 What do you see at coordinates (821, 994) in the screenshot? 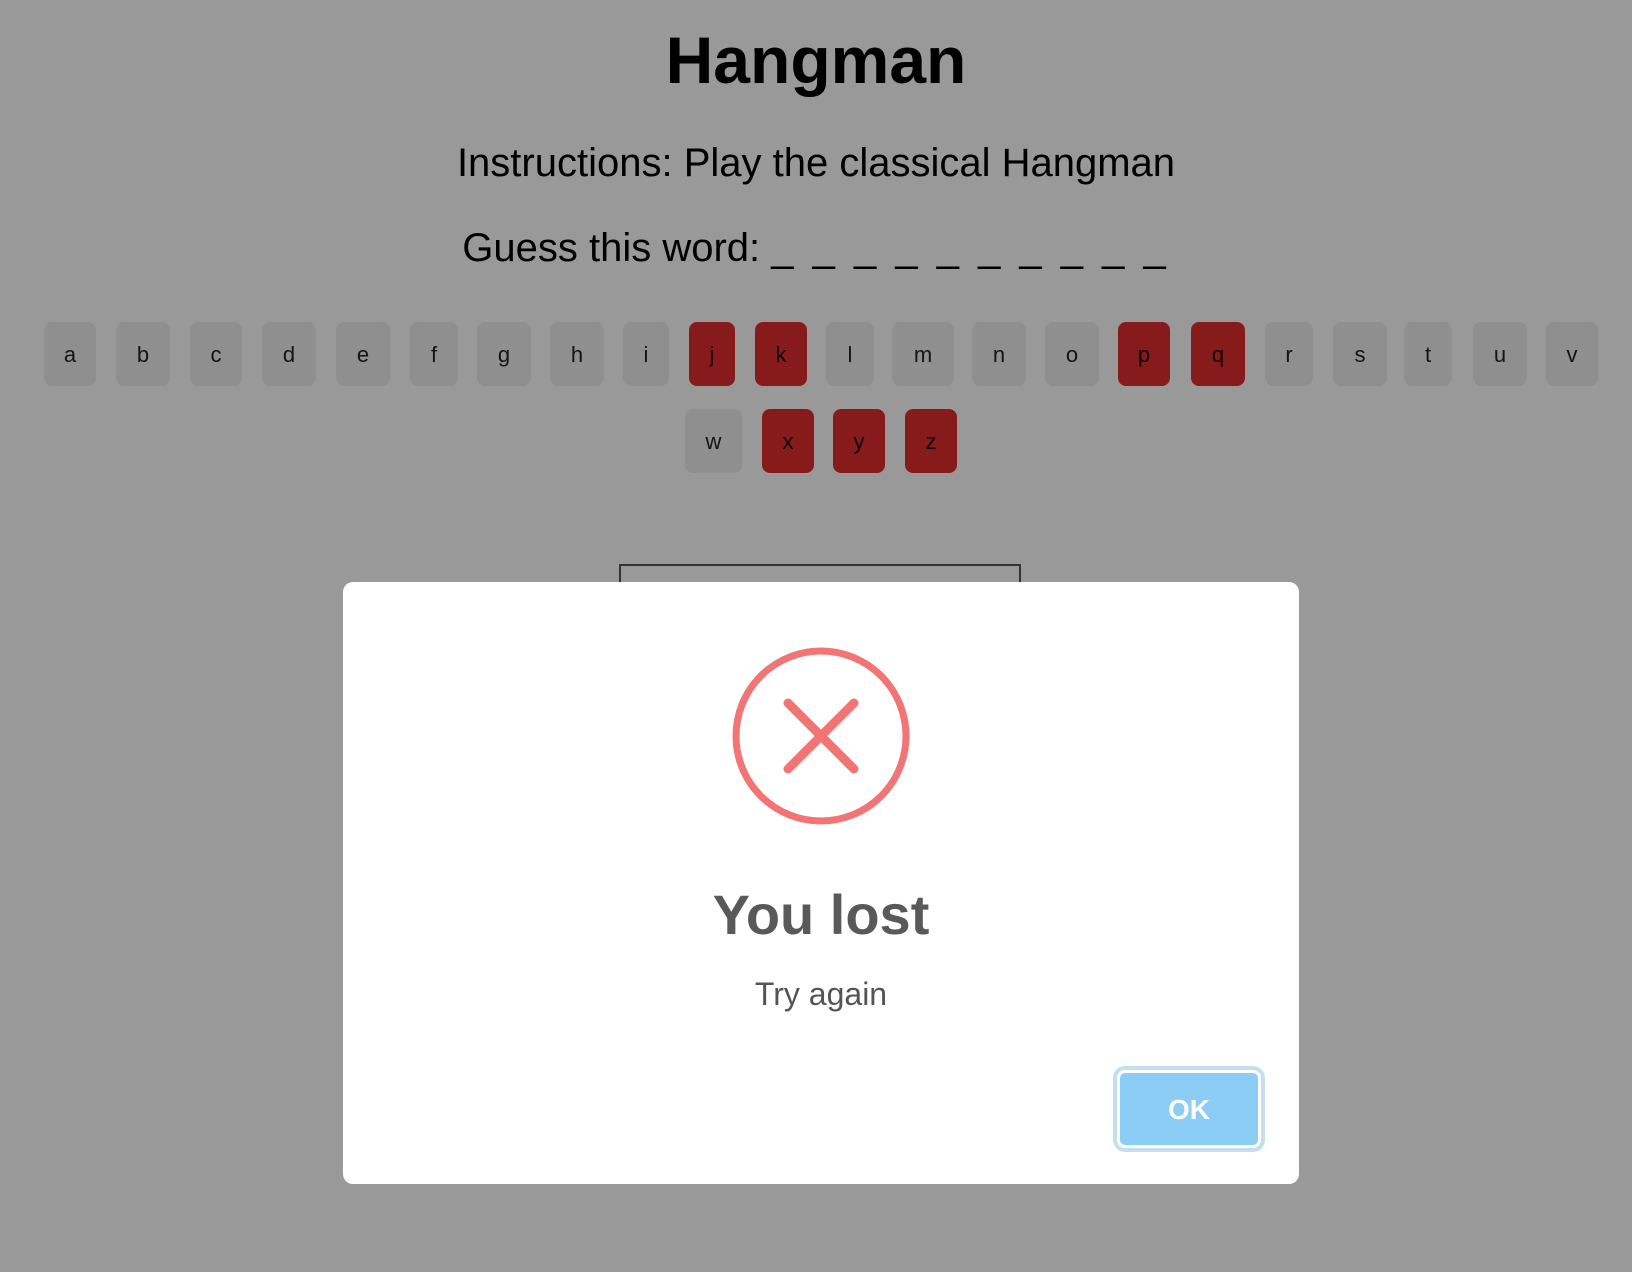
I see `dialog-text: Try again` at bounding box center [821, 994].